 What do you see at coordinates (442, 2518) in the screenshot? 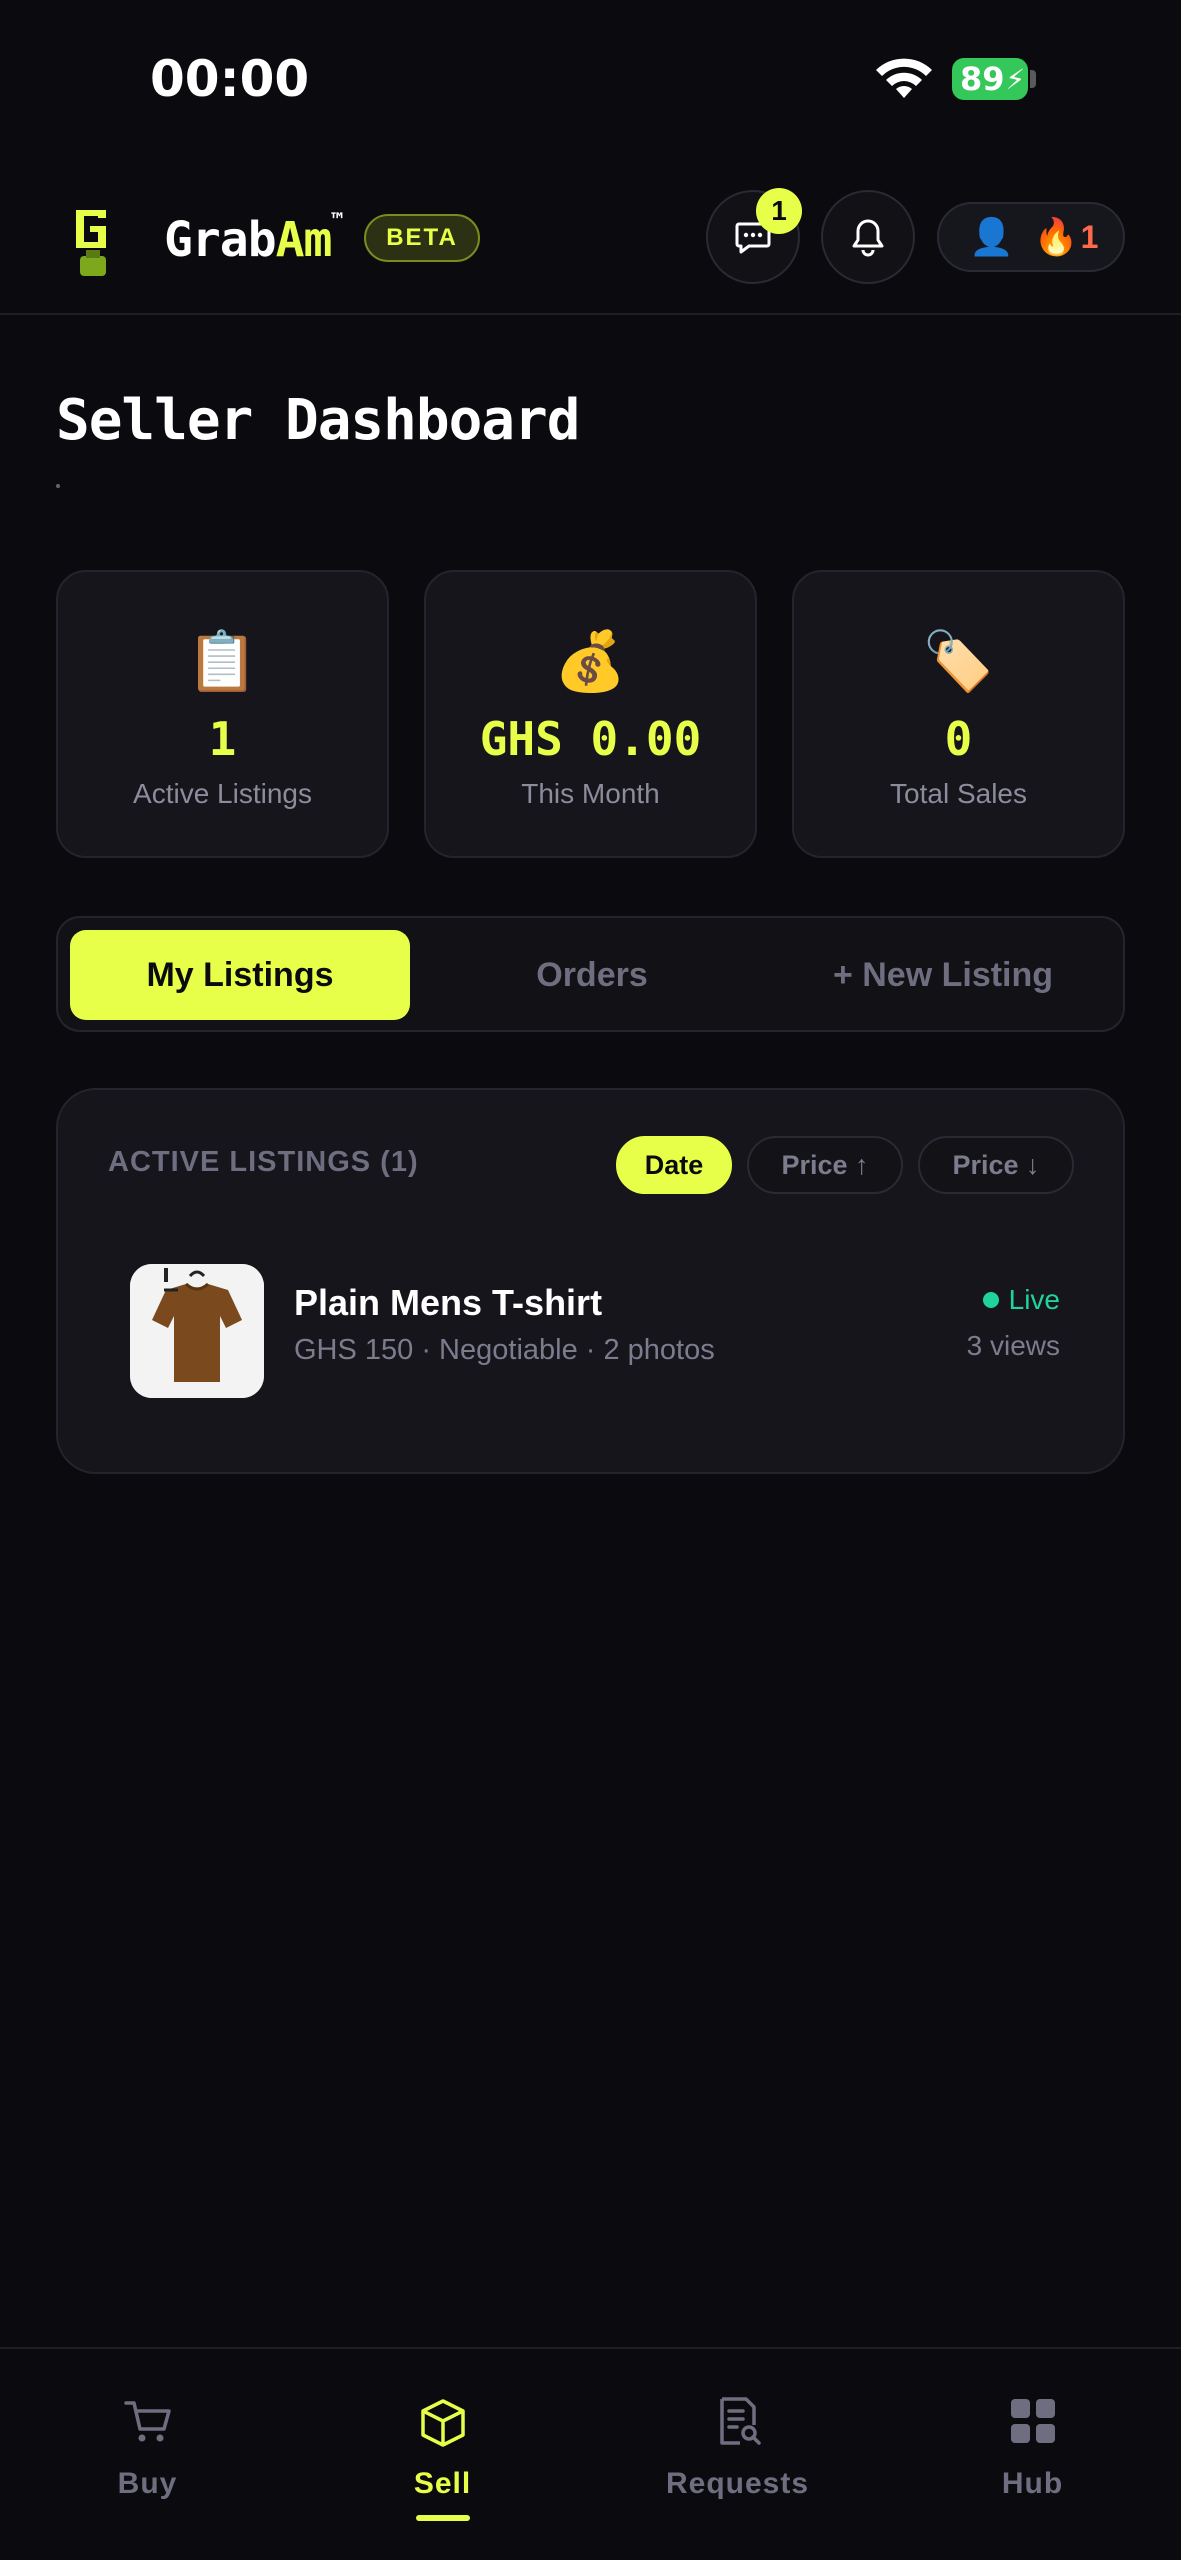
I see `active-tab-indicator` at bounding box center [442, 2518].